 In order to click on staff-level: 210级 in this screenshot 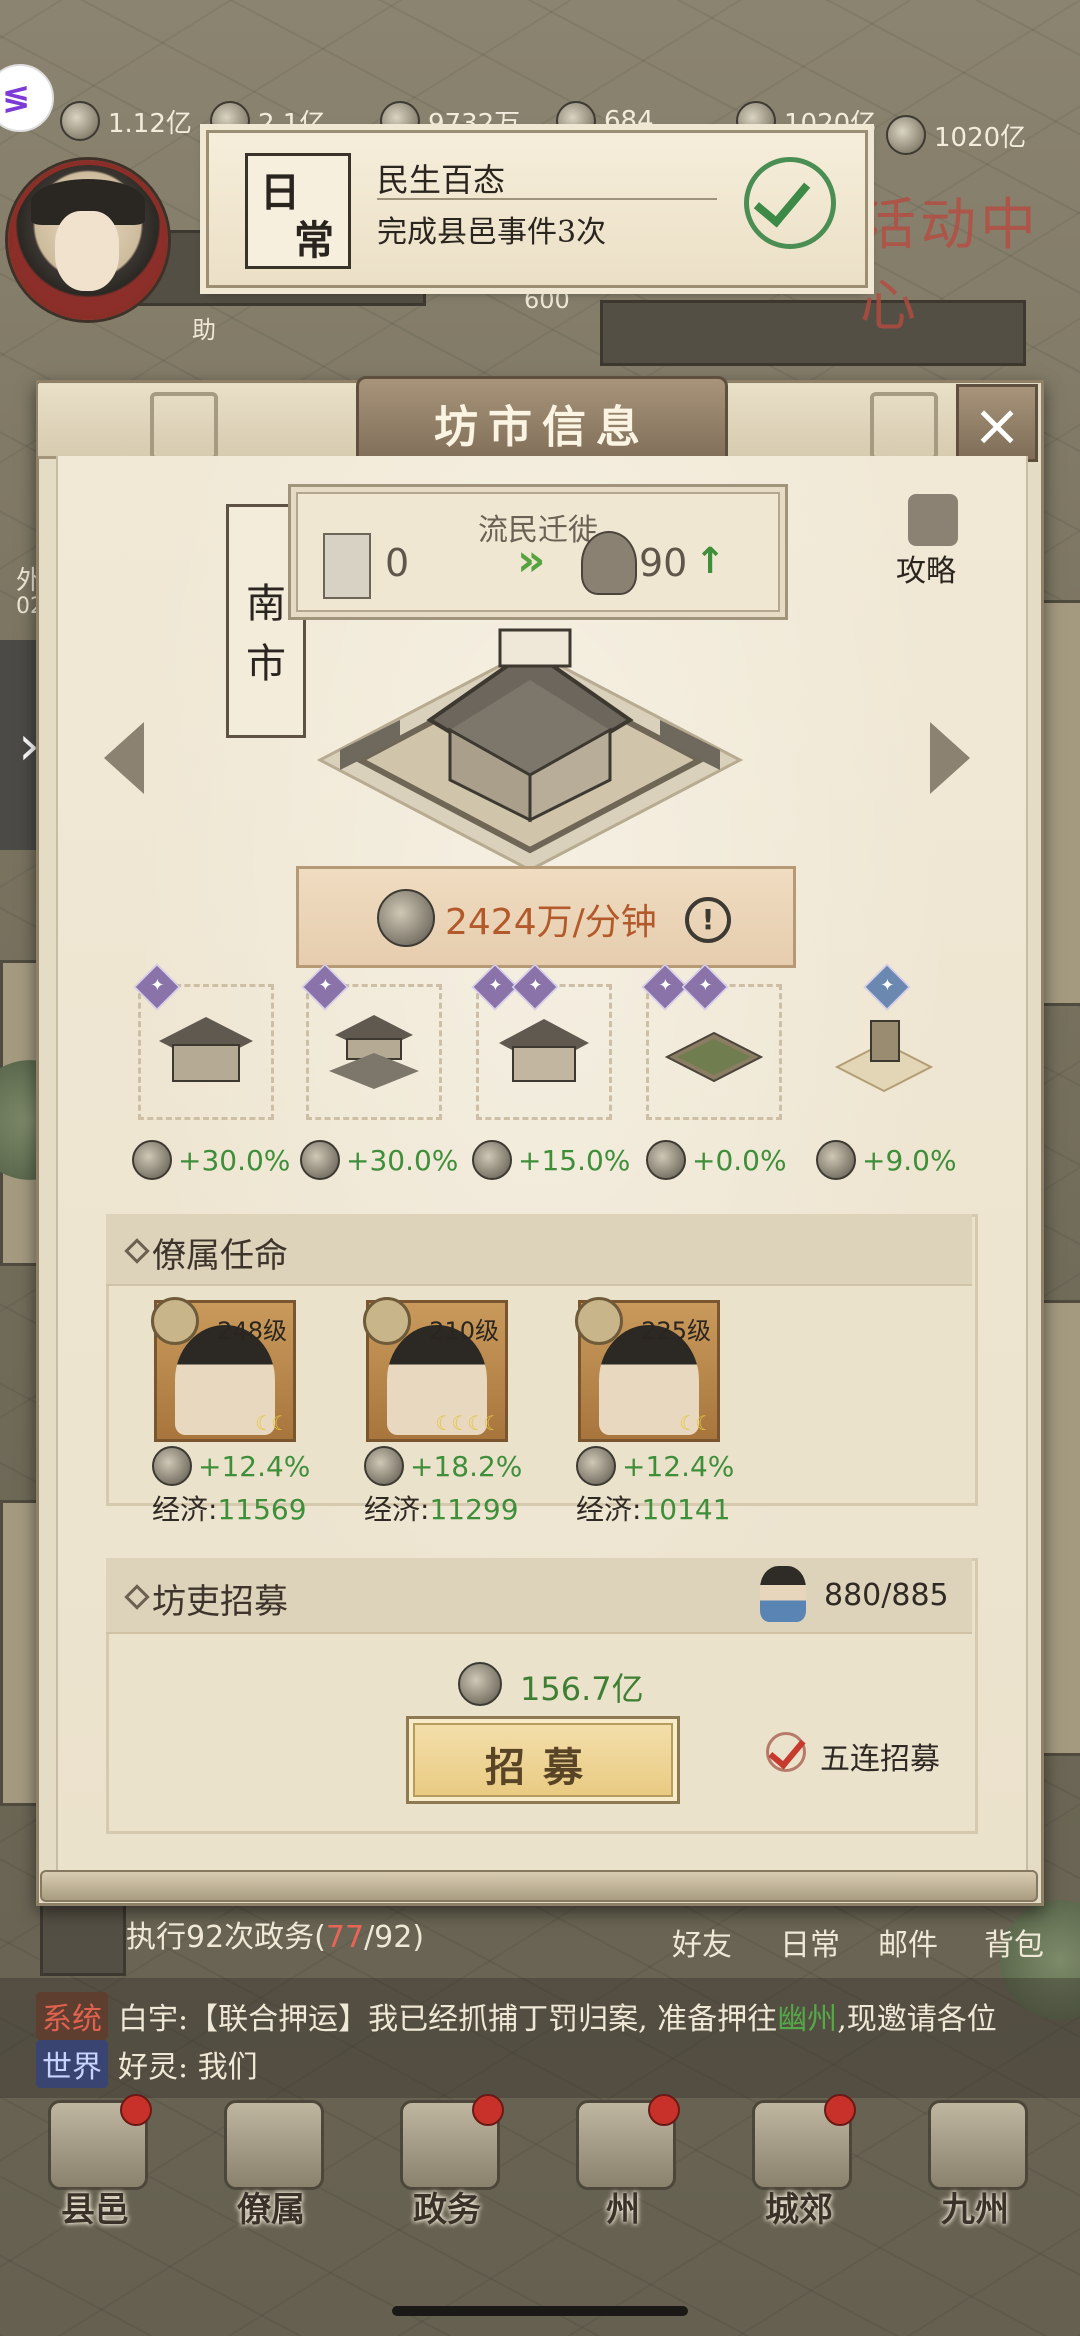, I will do `click(464, 1331)`.